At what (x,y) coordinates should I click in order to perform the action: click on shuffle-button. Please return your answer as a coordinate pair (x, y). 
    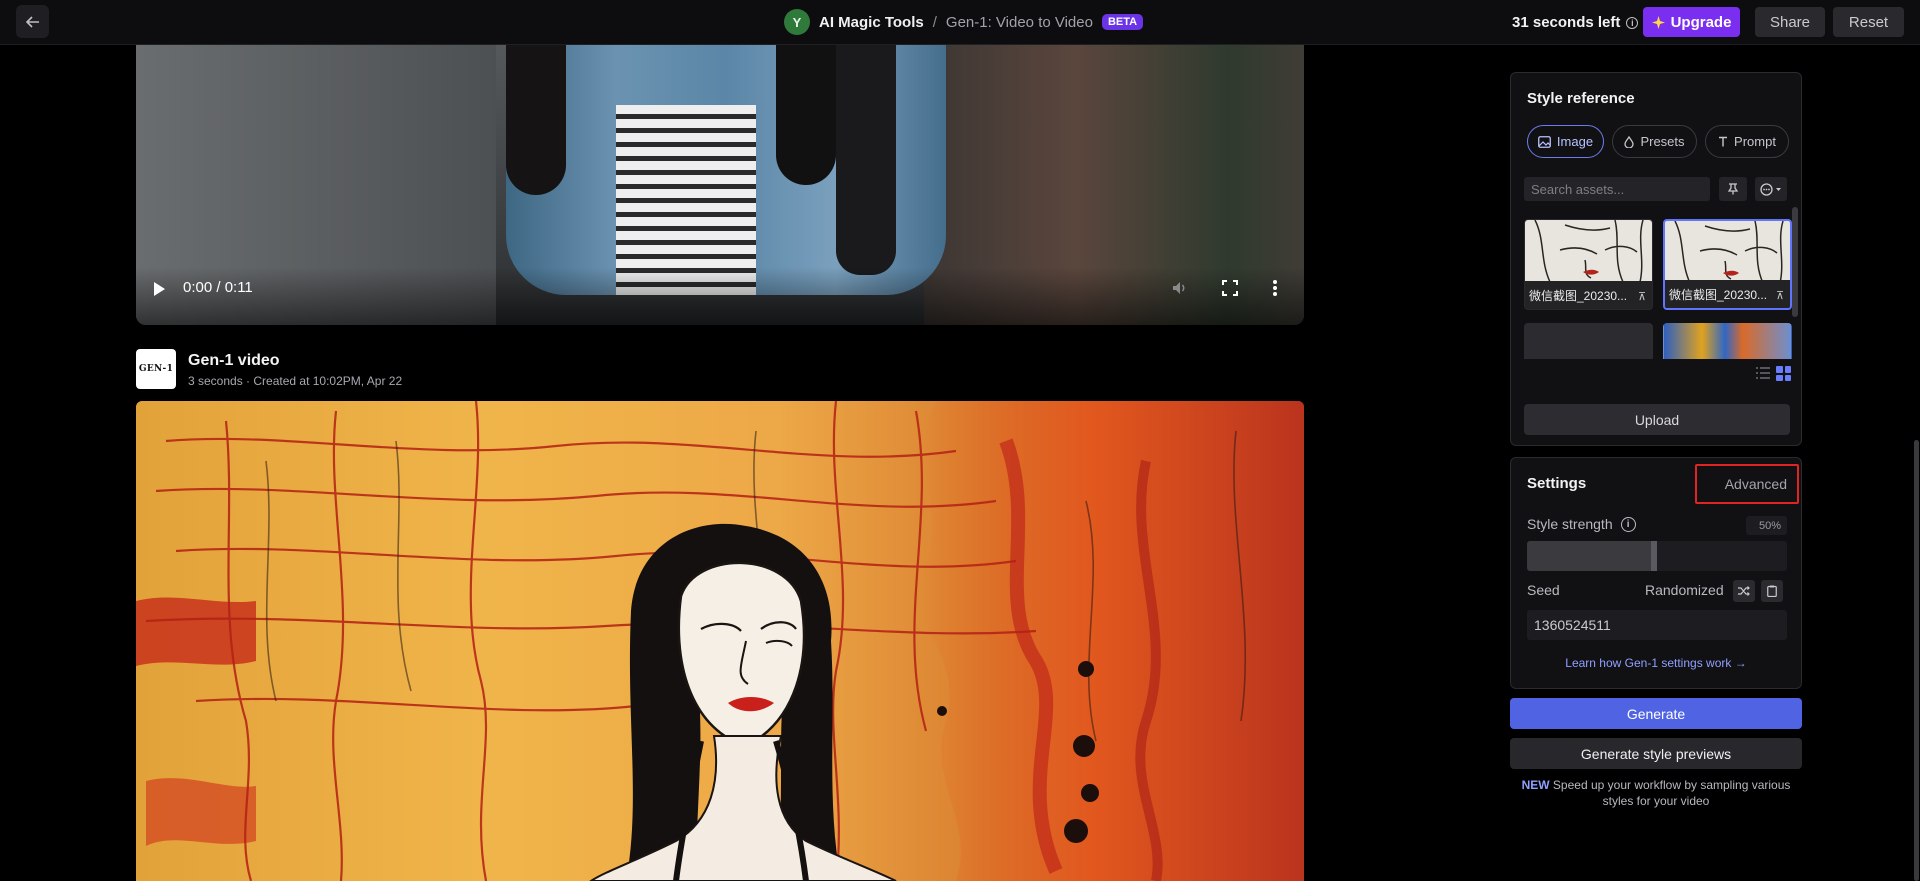
    Looking at the image, I should click on (1744, 591).